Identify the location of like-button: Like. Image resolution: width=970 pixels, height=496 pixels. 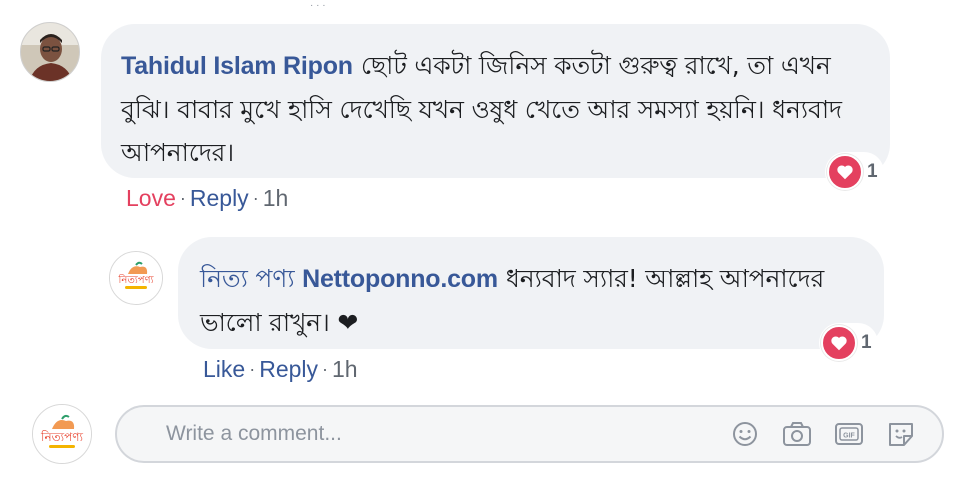
(224, 369).